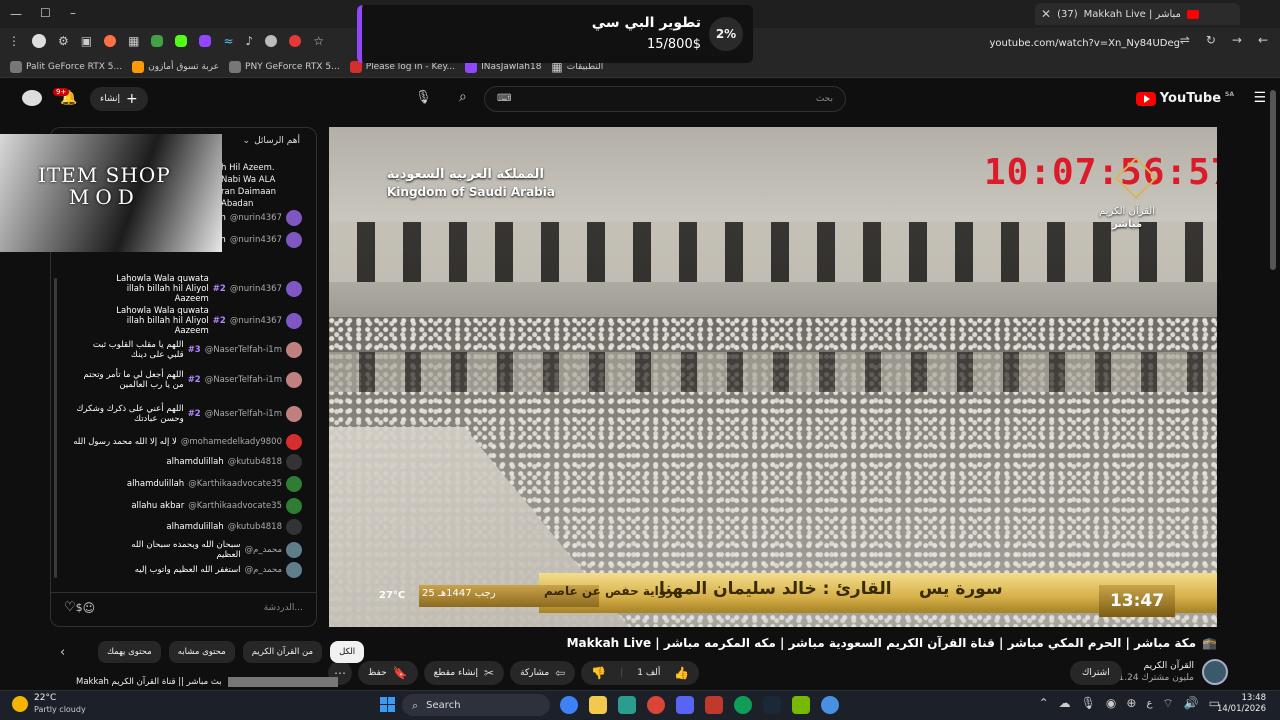  What do you see at coordinates (45, 13) in the screenshot?
I see `maximize-icon: ☐` at bounding box center [45, 13].